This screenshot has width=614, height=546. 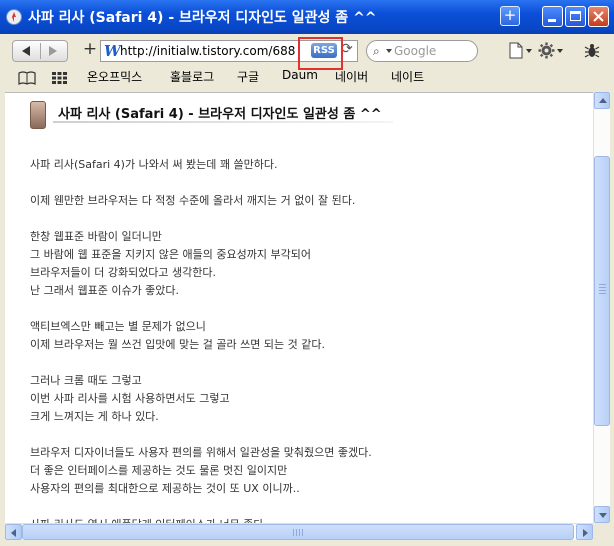 What do you see at coordinates (38, 115) in the screenshot?
I see `post-category-icon` at bounding box center [38, 115].